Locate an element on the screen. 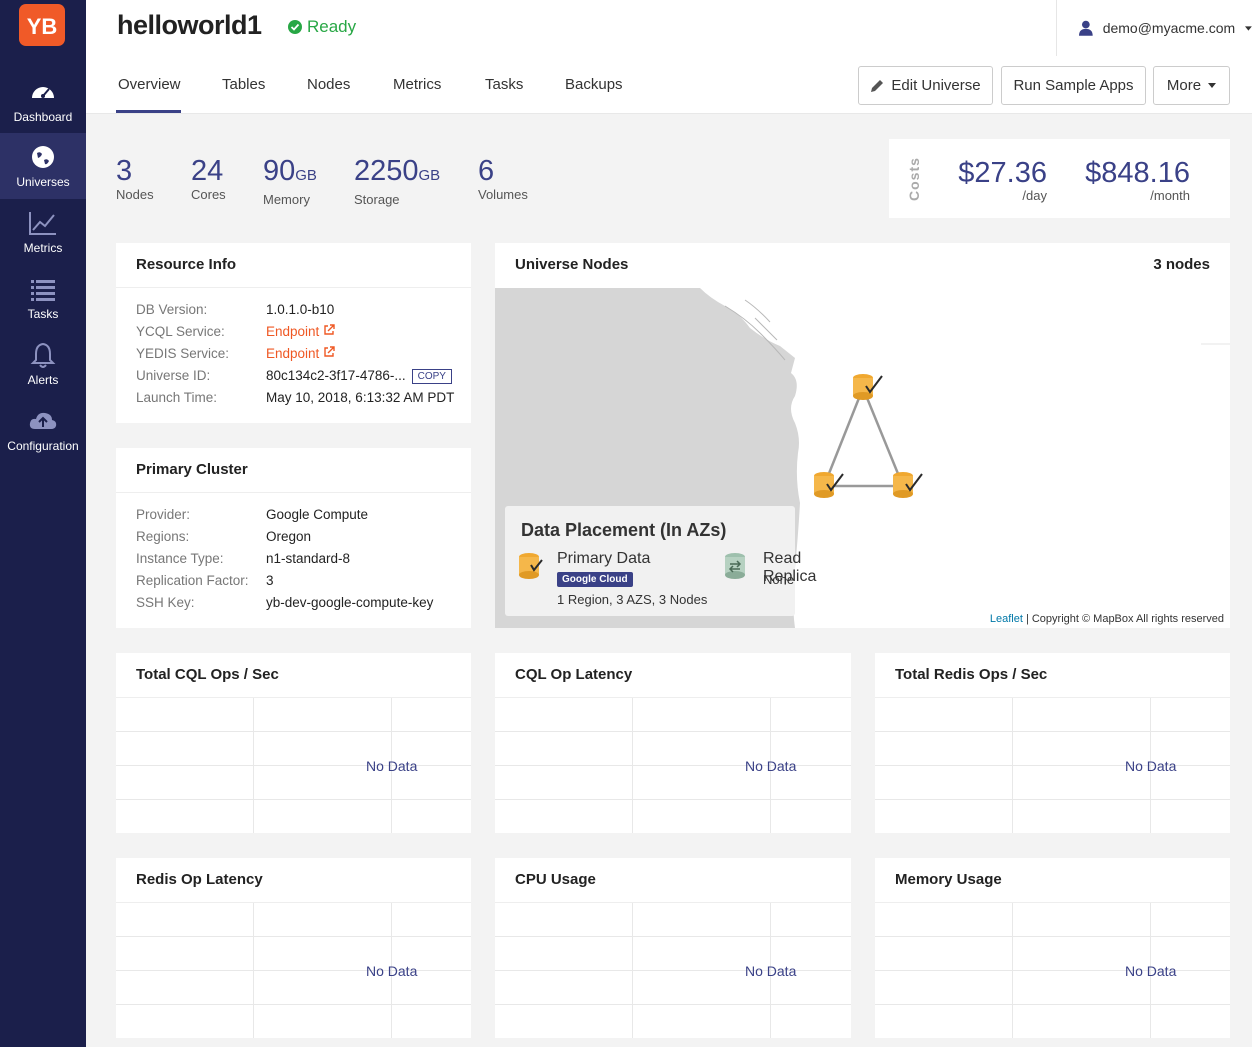  stat-nodes: 3 Nodes is located at coordinates (135, 178).